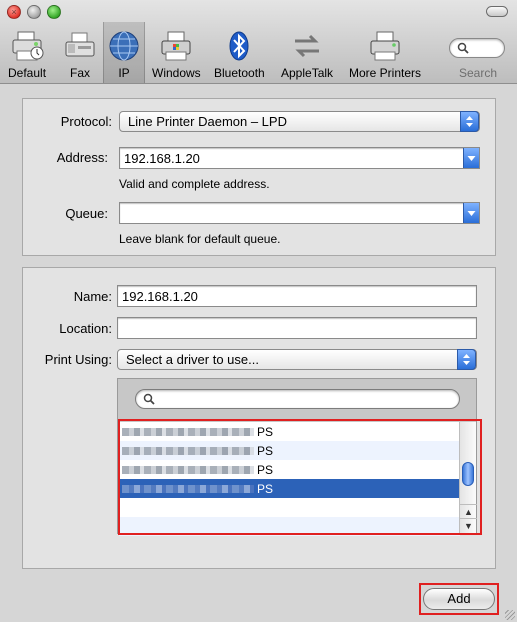  What do you see at coordinates (385, 73) in the screenshot?
I see `toolbar-item-label: More Printers` at bounding box center [385, 73].